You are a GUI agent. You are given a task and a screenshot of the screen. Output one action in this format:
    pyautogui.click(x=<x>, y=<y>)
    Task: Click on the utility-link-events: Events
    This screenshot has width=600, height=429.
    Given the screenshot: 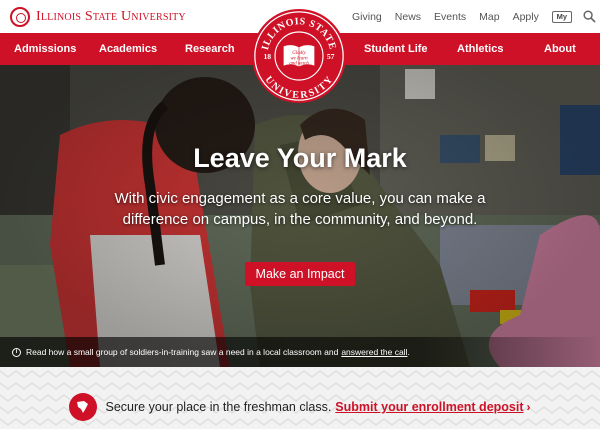 What is the action you would take?
    pyautogui.click(x=450, y=17)
    